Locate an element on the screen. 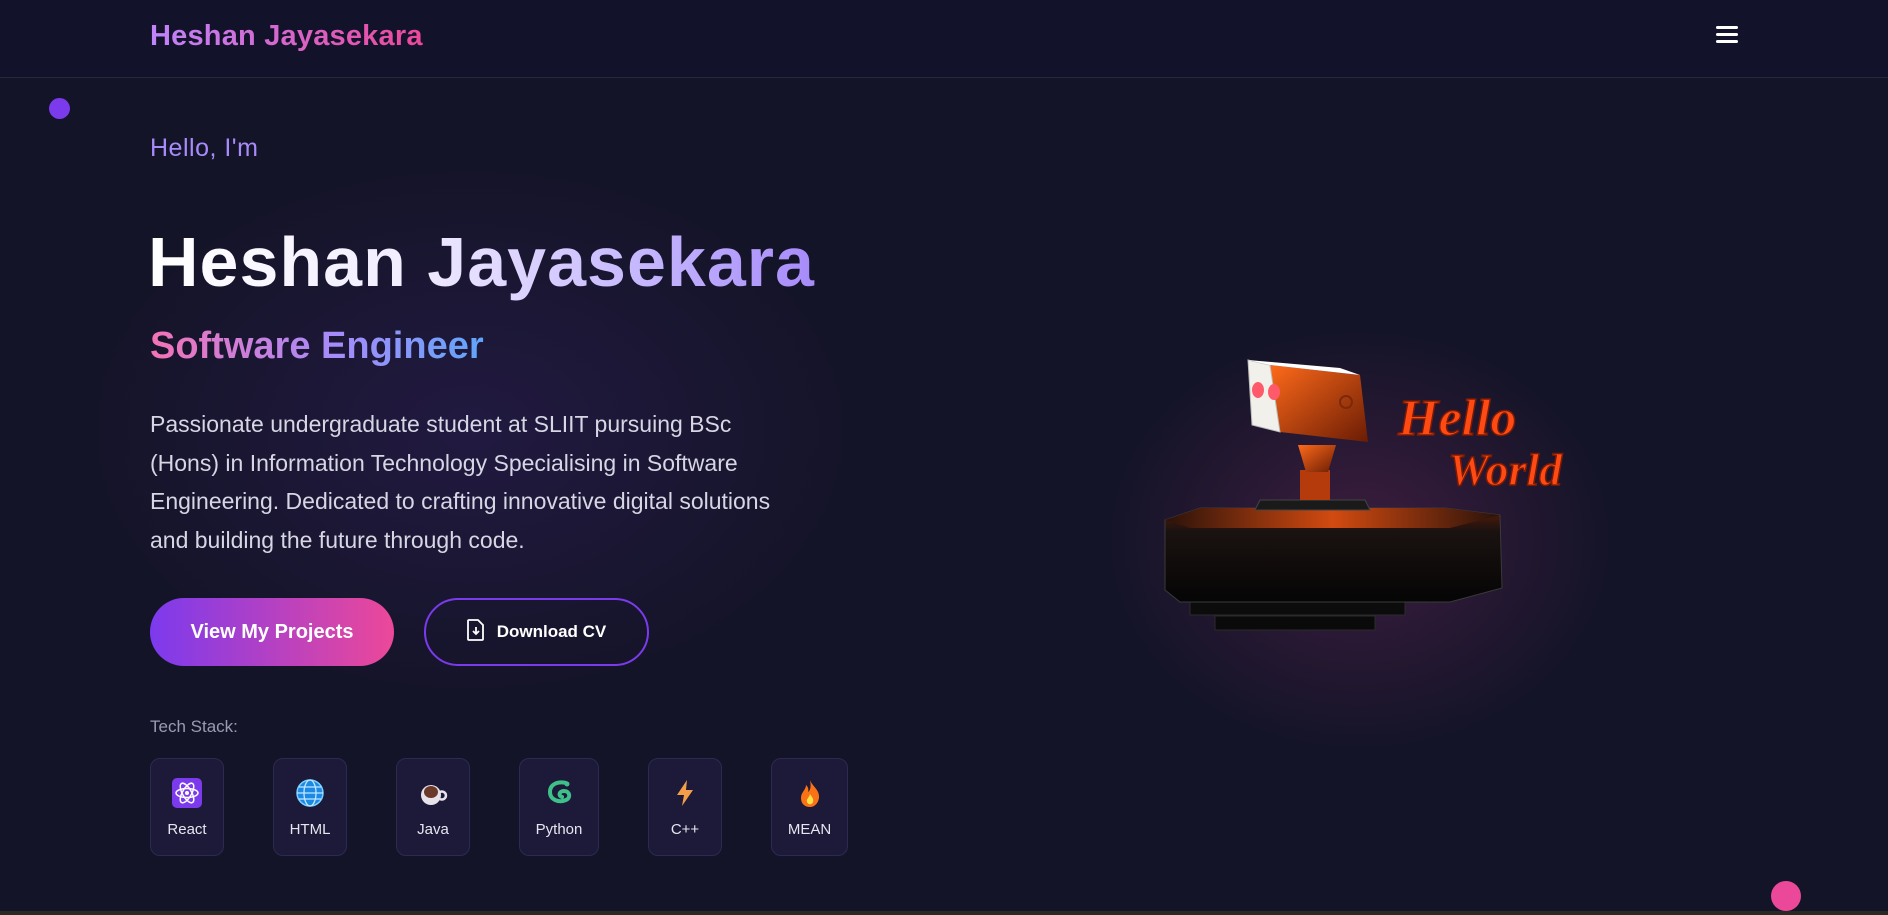 The height and width of the screenshot is (915, 1888). view-projects-label: View My Projects is located at coordinates (272, 631).